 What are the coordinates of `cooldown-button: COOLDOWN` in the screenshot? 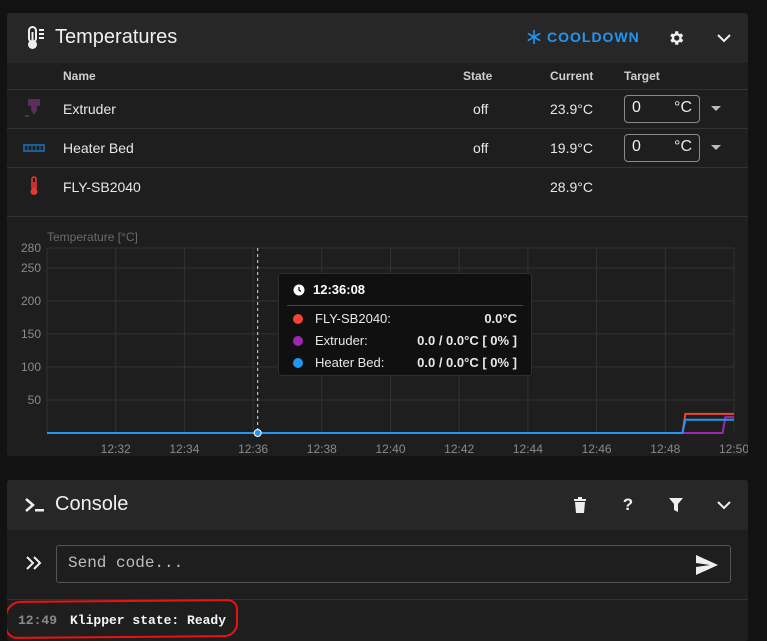 It's located at (583, 37).